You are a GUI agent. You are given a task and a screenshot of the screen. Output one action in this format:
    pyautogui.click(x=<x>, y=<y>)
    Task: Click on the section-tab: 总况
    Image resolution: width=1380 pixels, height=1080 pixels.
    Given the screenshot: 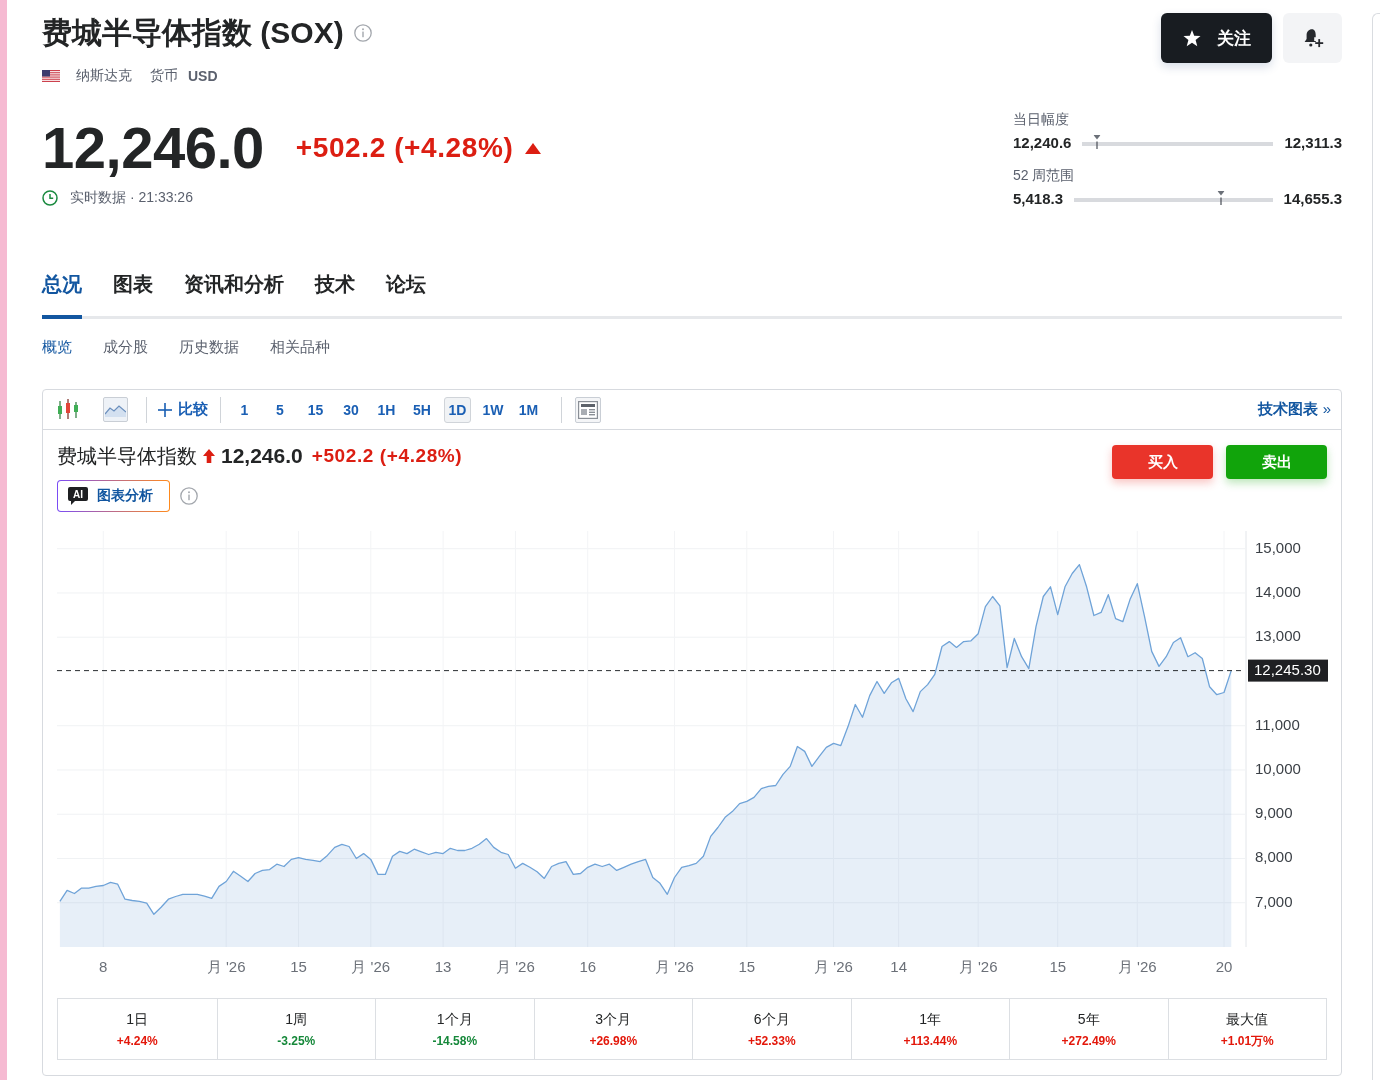 What is the action you would take?
    pyautogui.click(x=62, y=295)
    